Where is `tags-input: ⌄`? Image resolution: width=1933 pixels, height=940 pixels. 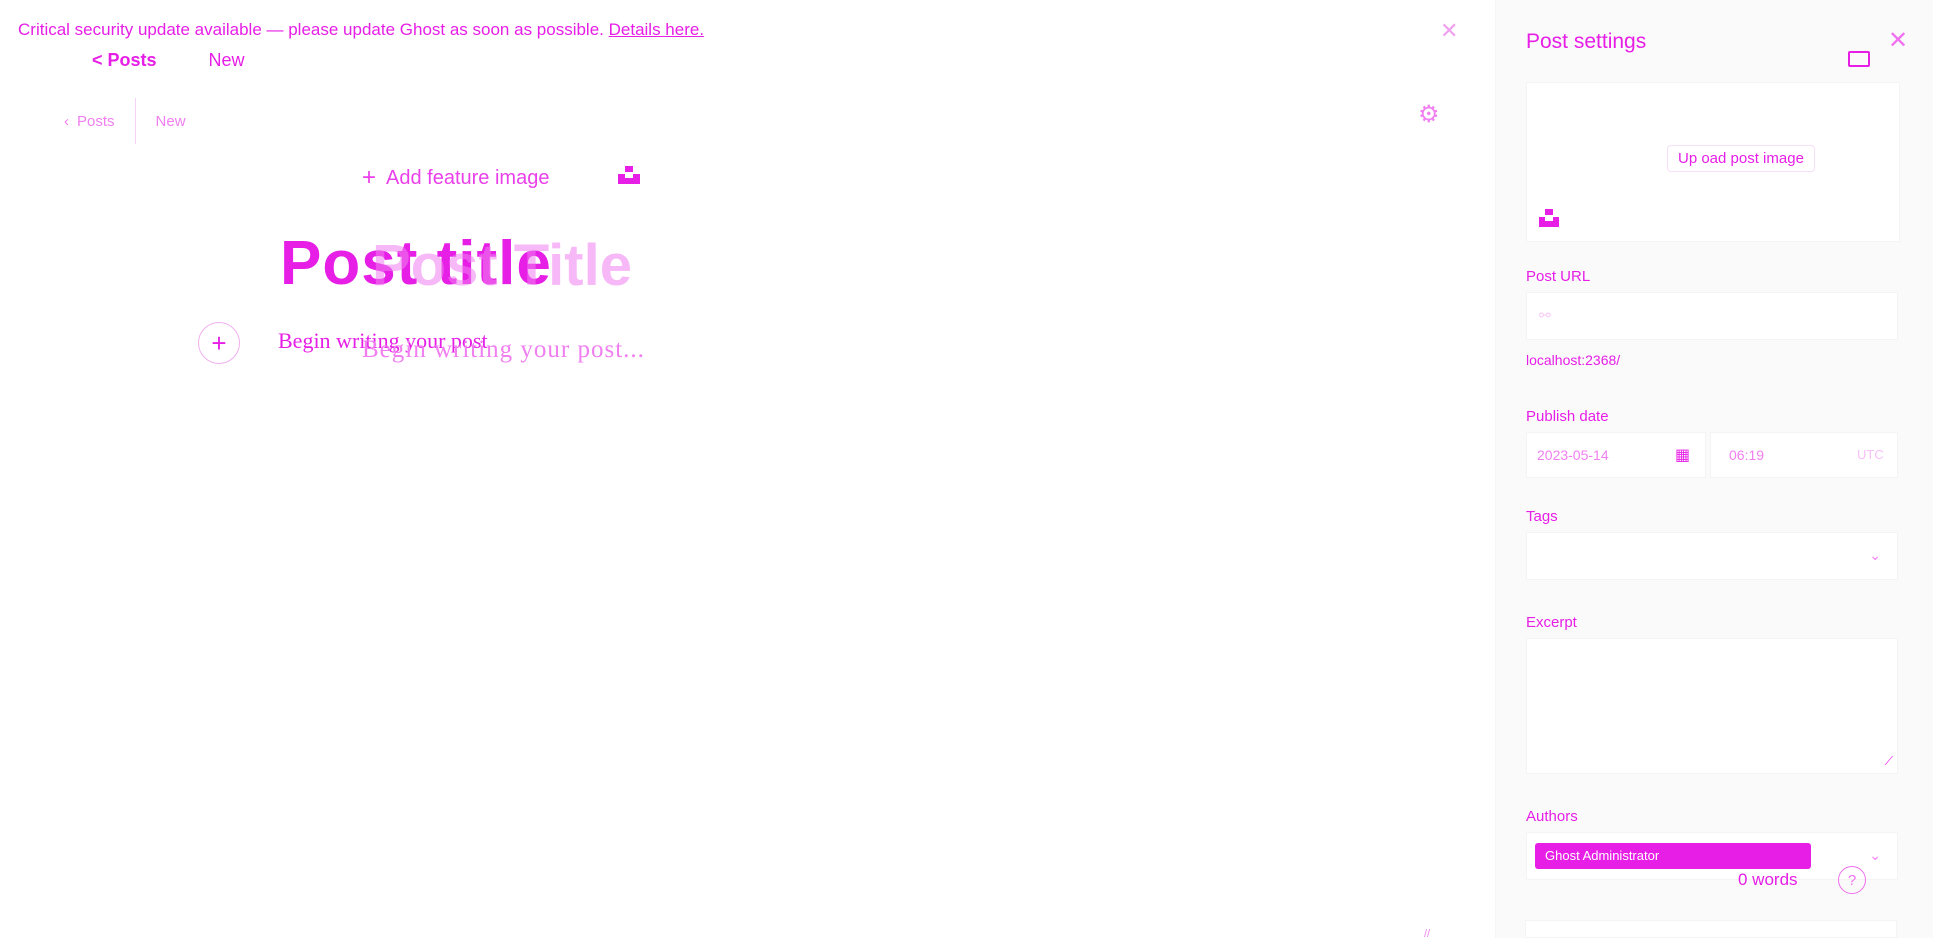 tags-input: ⌄ is located at coordinates (1712, 556).